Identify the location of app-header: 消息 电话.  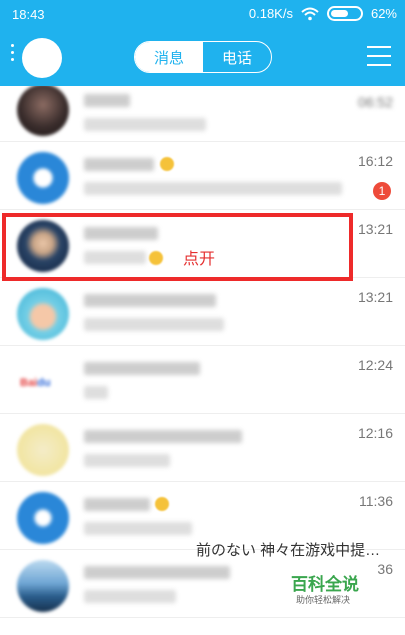
(202, 58).